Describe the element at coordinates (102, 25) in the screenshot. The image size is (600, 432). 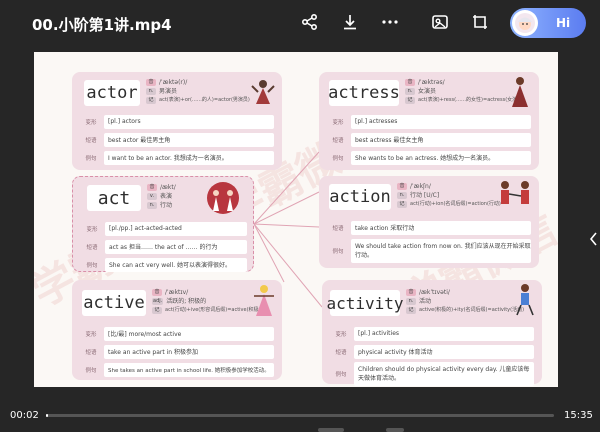
I see `video-title: 00.小阶第1讲.mp4` at that location.